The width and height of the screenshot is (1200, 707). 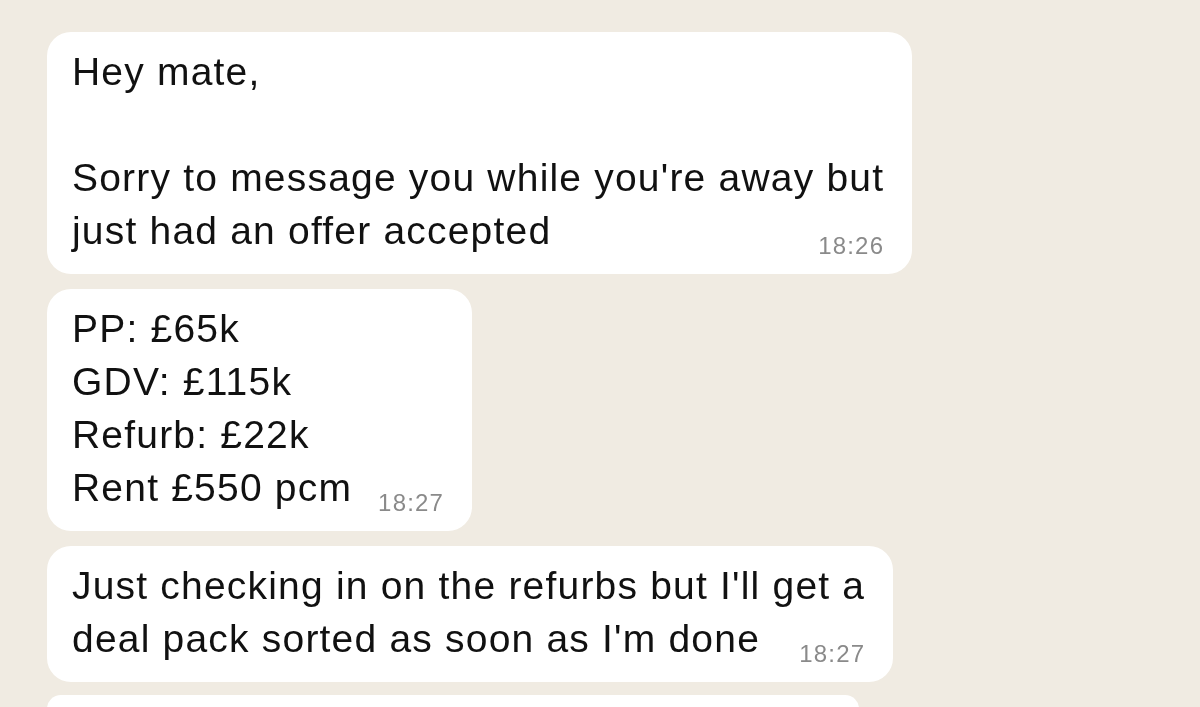 What do you see at coordinates (212, 488) in the screenshot?
I see `message-text: Rent £550 pcm` at bounding box center [212, 488].